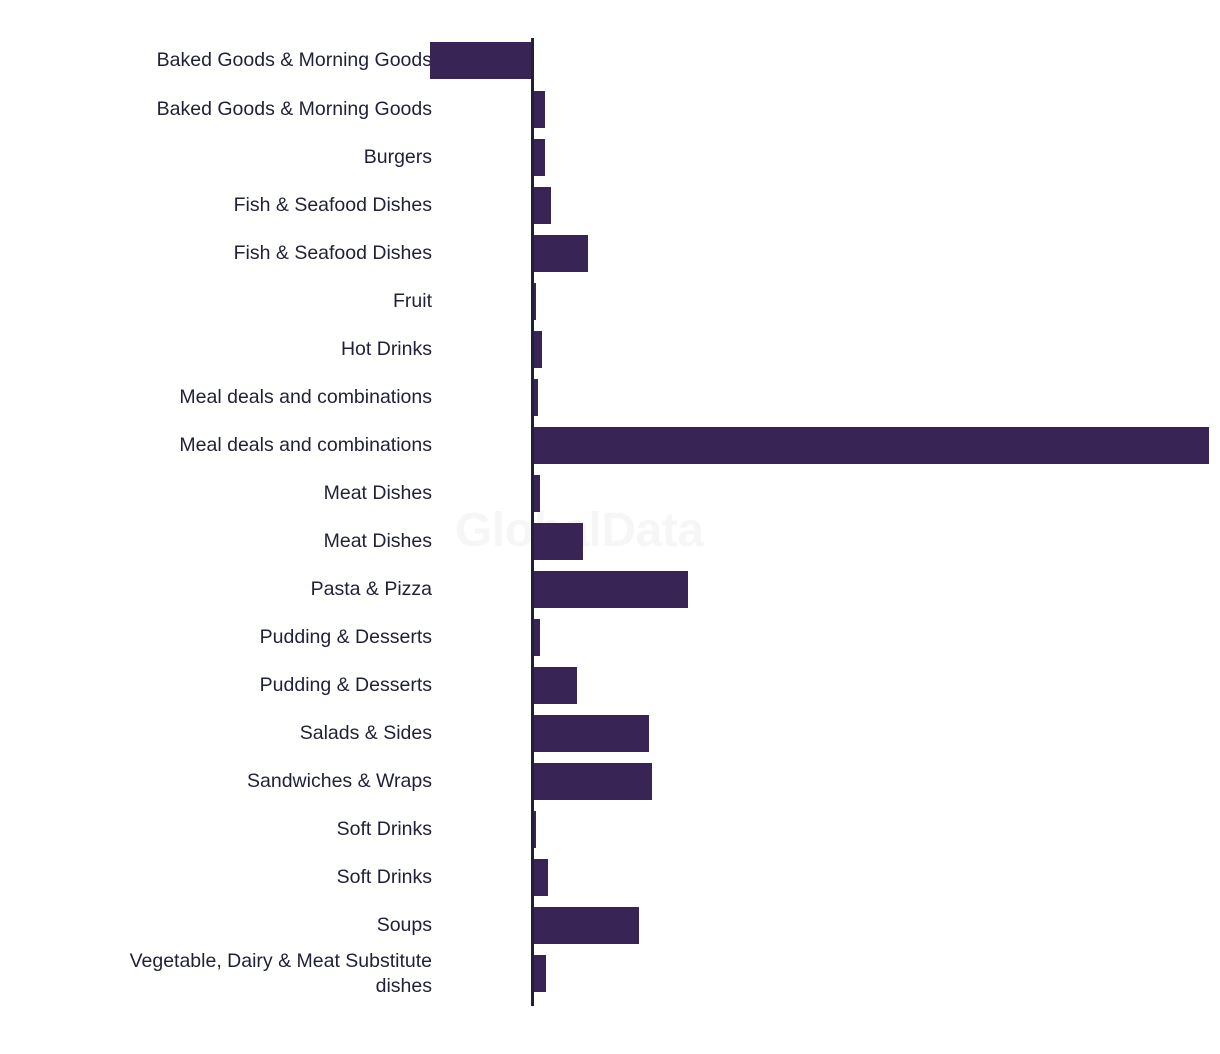  What do you see at coordinates (371, 589) in the screenshot?
I see `category-label: Pasta & Pizza` at bounding box center [371, 589].